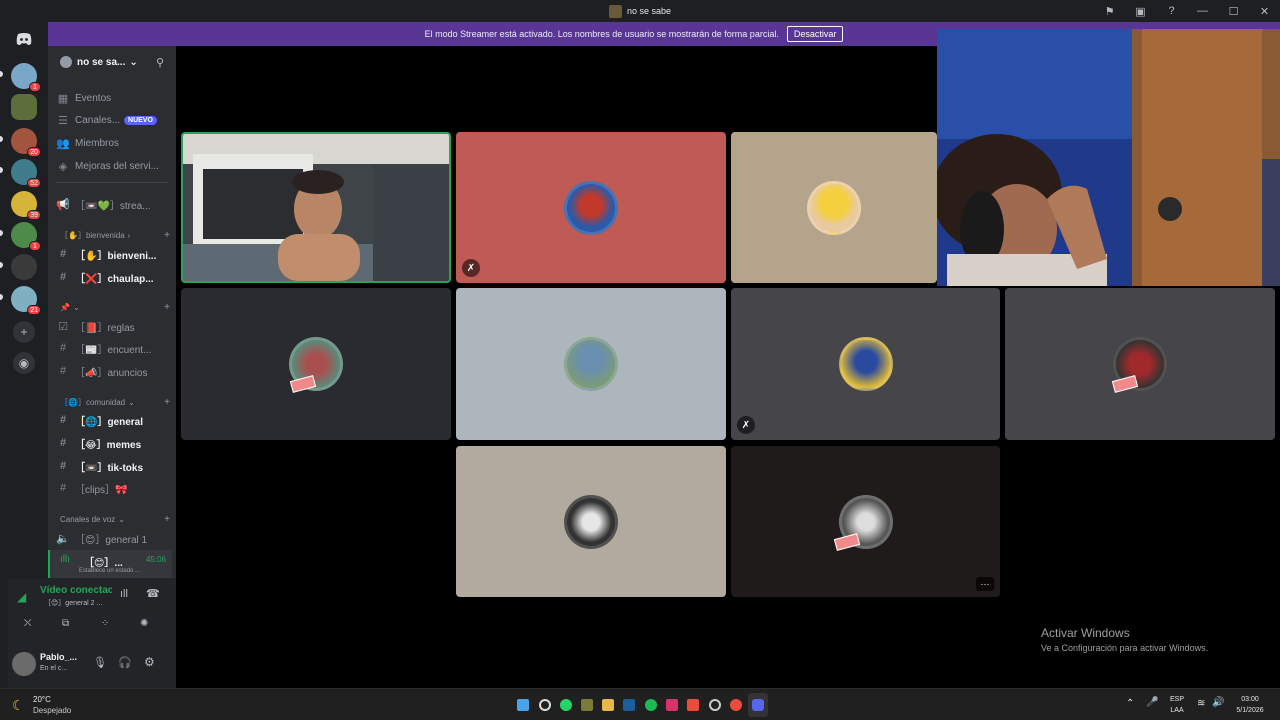 This screenshot has height=720, width=1280. What do you see at coordinates (115, 307) in the screenshot?
I see `category-pinned: 📌 ⌄ +` at bounding box center [115, 307].